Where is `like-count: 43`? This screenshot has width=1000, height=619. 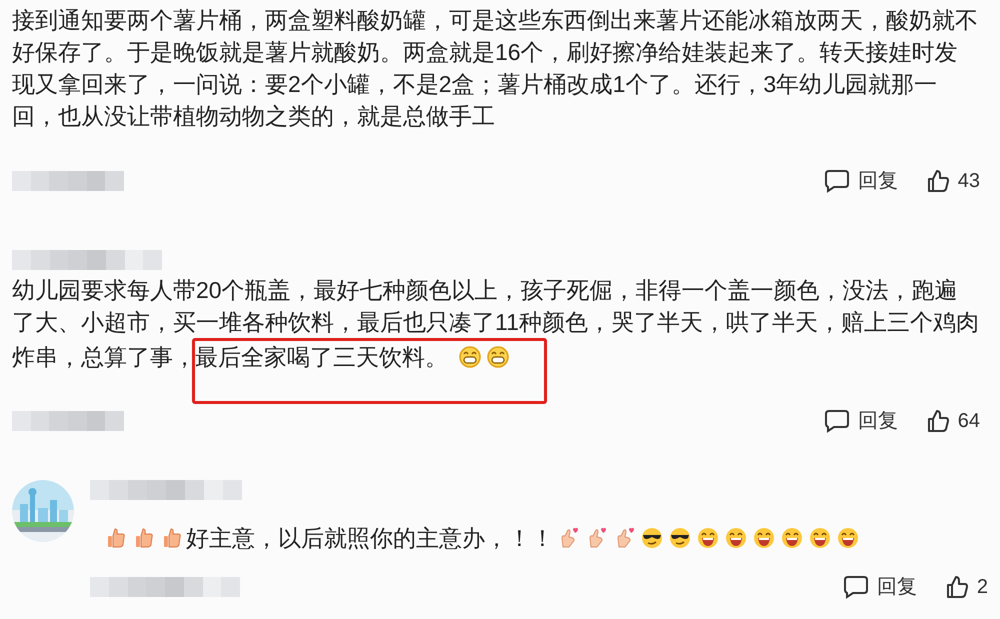
like-count: 43 is located at coordinates (969, 181).